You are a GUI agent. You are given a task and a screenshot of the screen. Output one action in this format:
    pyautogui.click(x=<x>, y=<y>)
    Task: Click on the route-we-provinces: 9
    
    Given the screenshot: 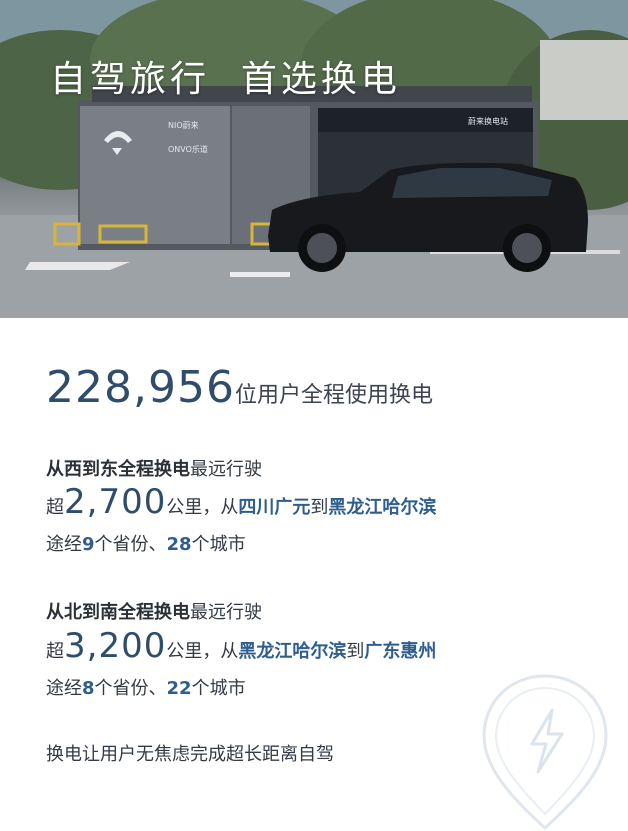 What is the action you would take?
    pyautogui.click(x=88, y=544)
    